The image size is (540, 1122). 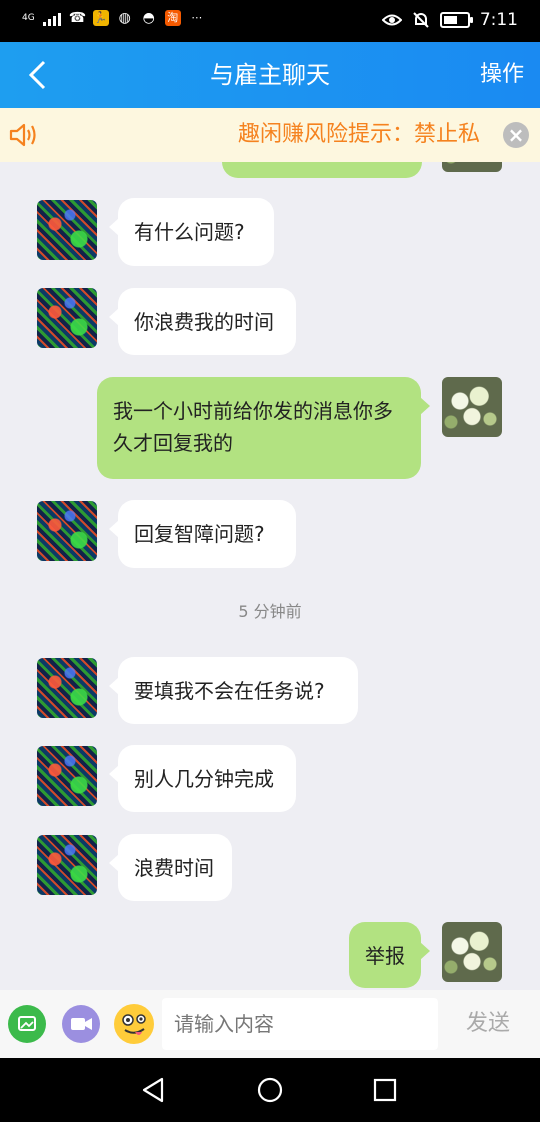 I want to click on message-input: 请输入内容, so click(x=300, y=1024).